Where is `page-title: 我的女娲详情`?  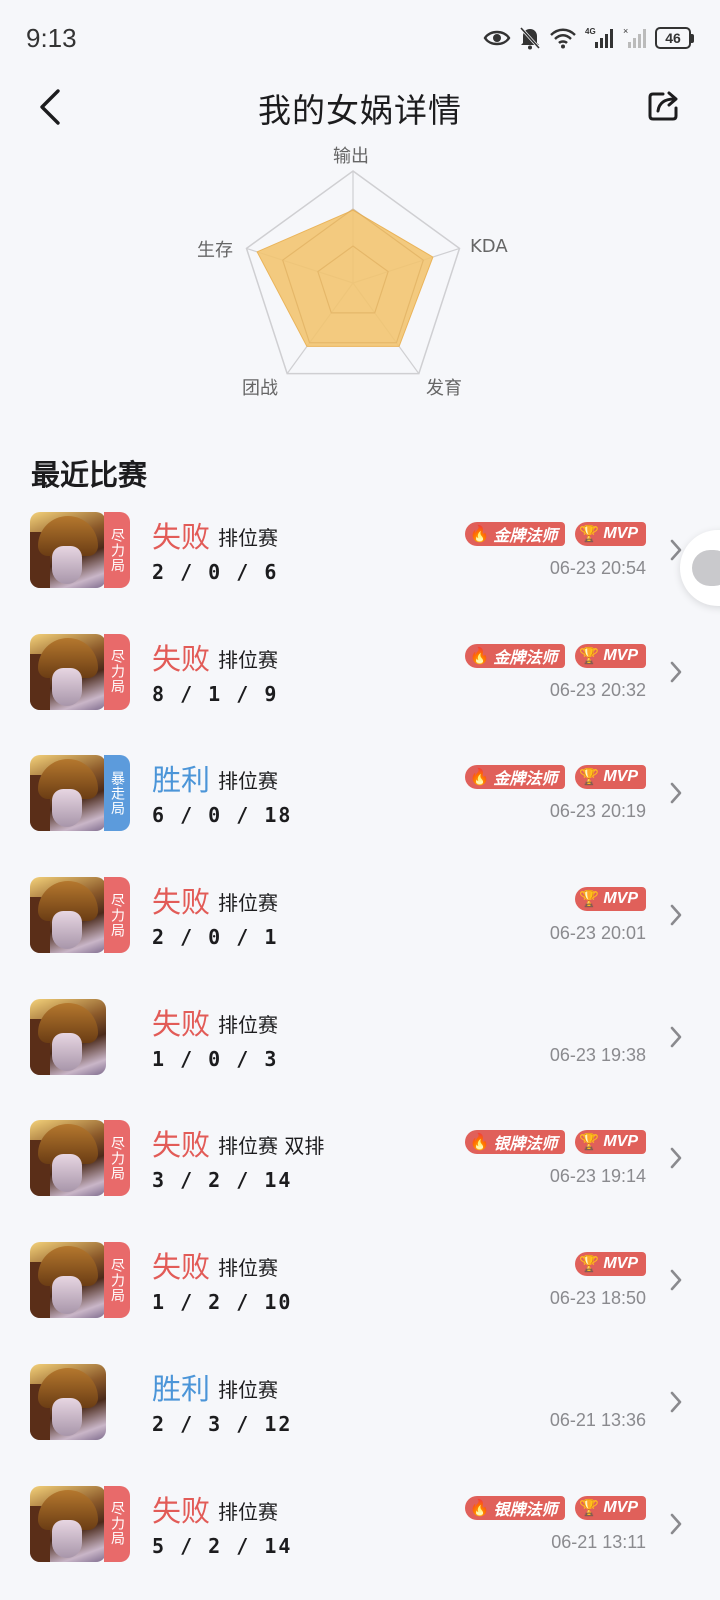 page-title: 我的女娲详情 is located at coordinates (360, 110).